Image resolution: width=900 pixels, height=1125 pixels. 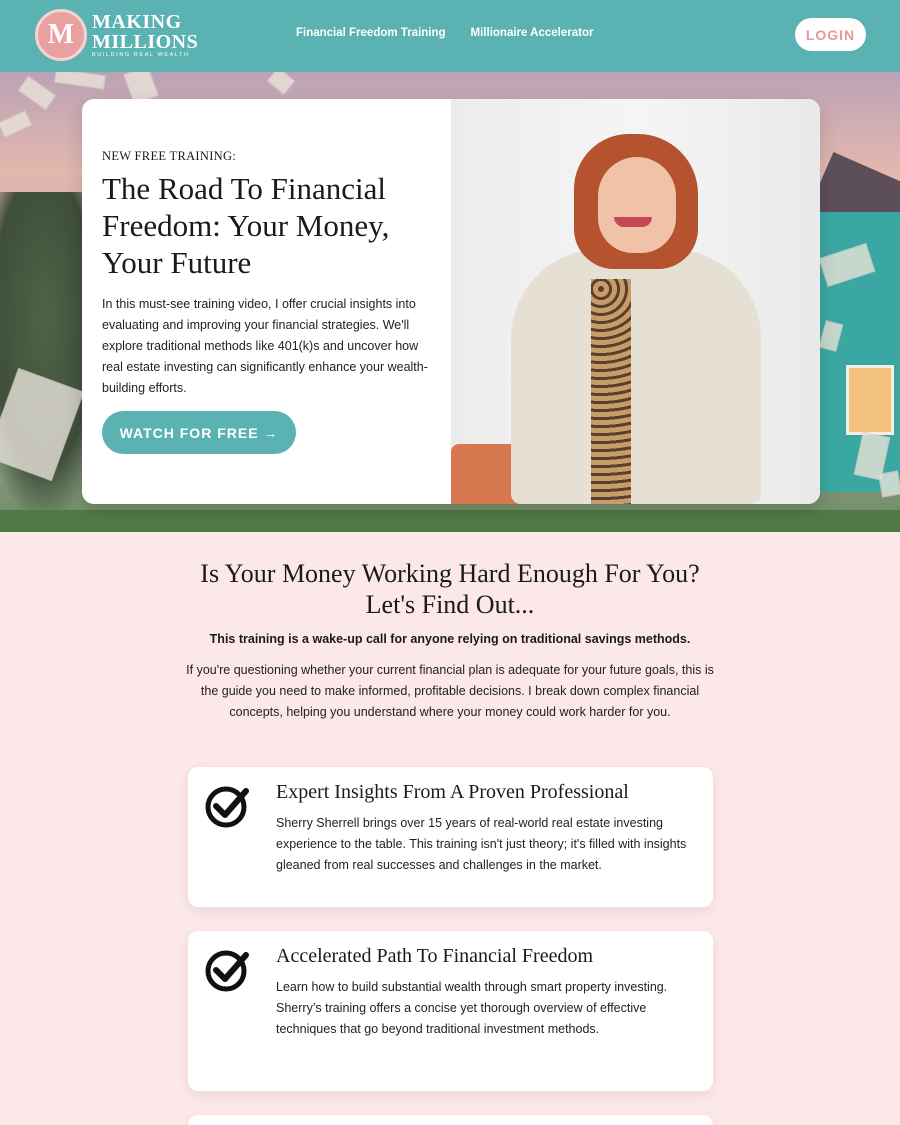 What do you see at coordinates (611, 391) in the screenshot?
I see `photo-leopard-shirt` at bounding box center [611, 391].